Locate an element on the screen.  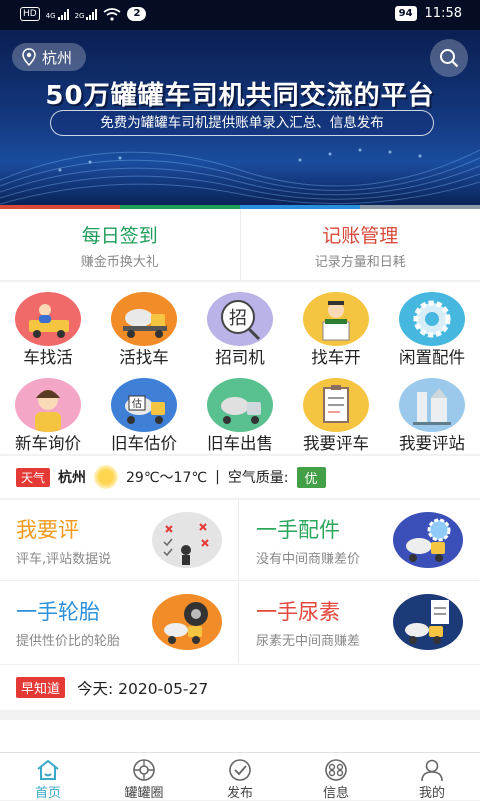
tab-label: 信息 is located at coordinates (336, 791).